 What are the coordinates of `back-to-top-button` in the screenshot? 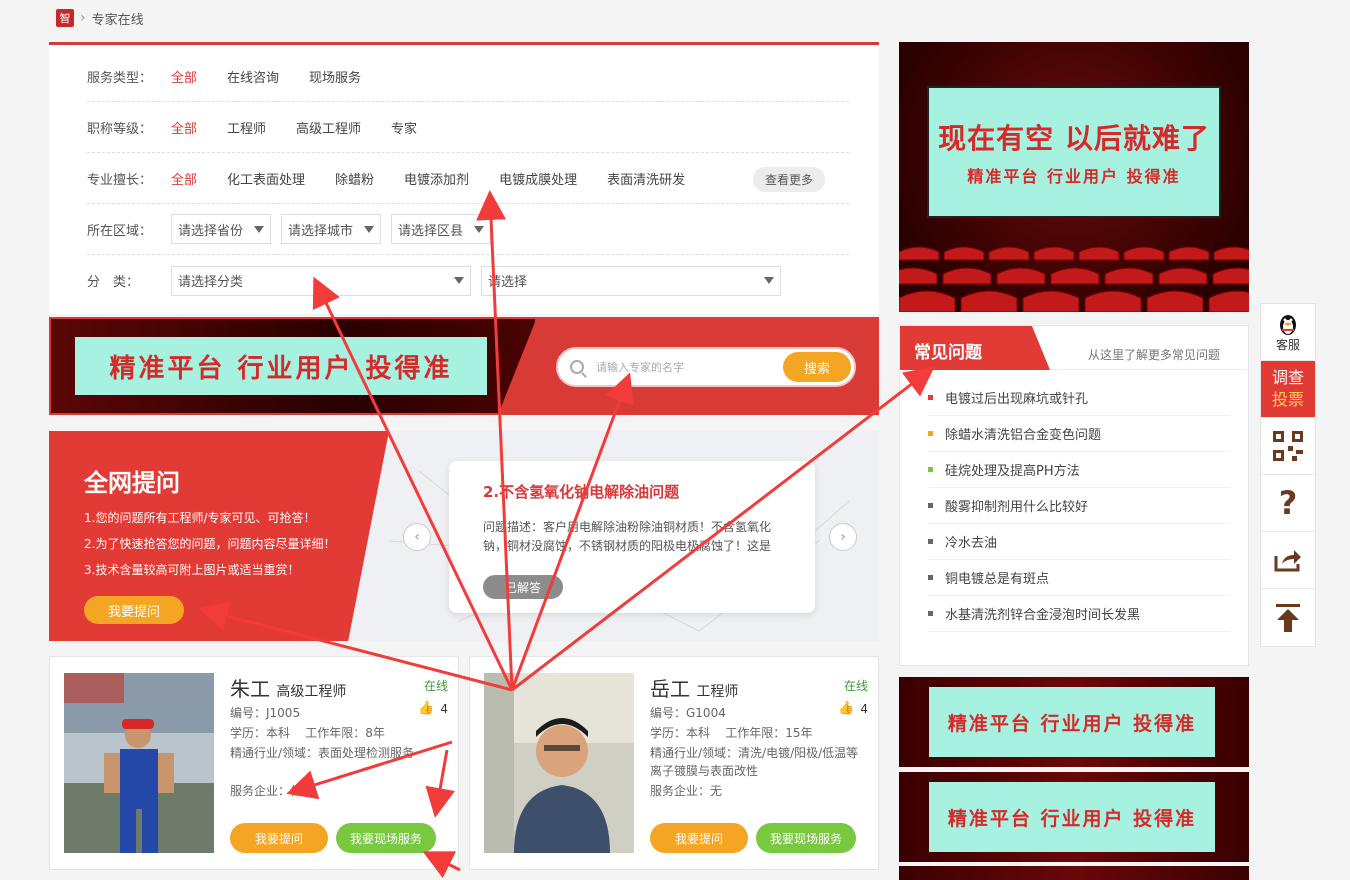 It's located at (1288, 617).